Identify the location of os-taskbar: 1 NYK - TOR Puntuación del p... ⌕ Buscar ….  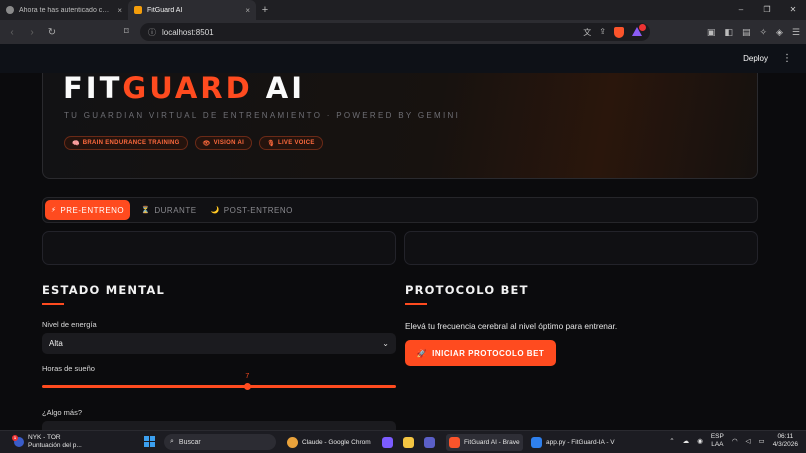
(403, 441).